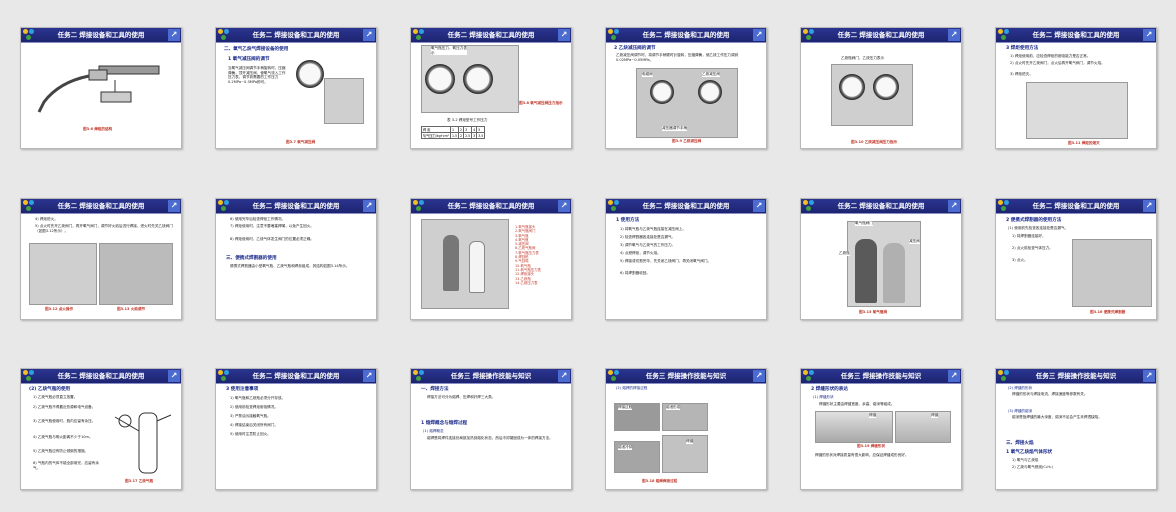  What do you see at coordinates (873, 312) in the screenshot?
I see `figure-caption: 图3.15 氧气瓶阀` at bounding box center [873, 312].